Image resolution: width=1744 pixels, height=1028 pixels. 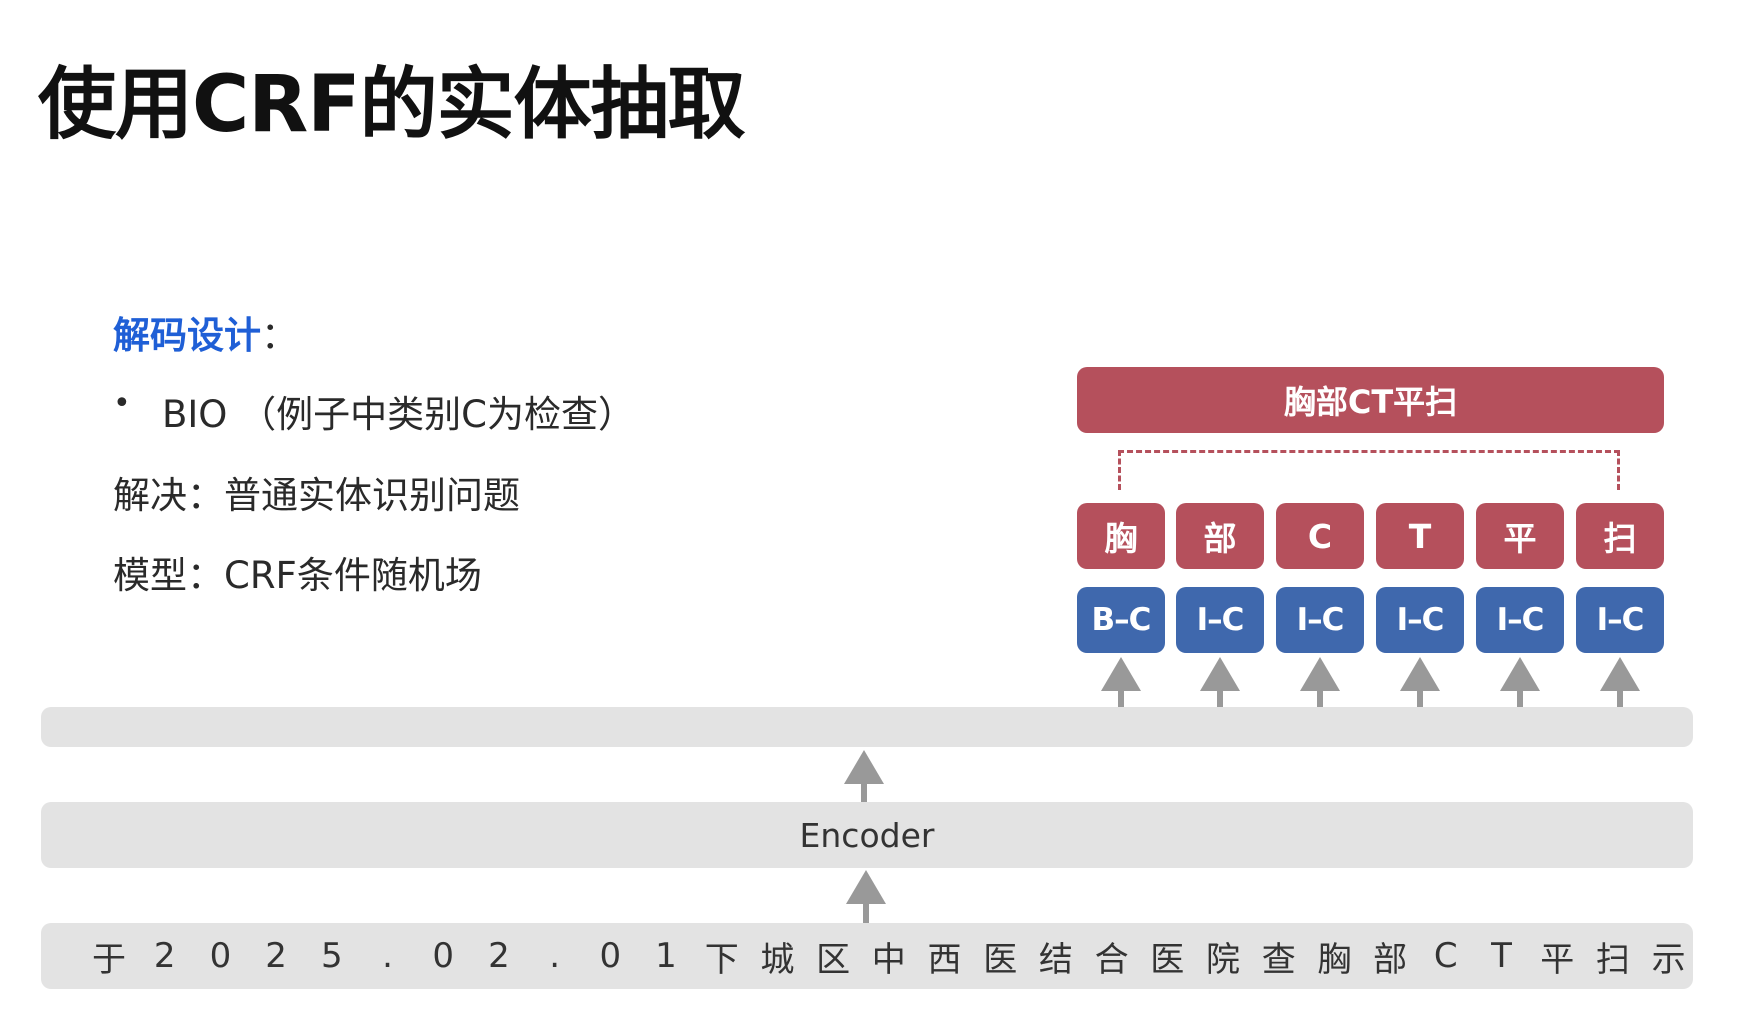 I want to click on input-char: T, so click(x=1501, y=956).